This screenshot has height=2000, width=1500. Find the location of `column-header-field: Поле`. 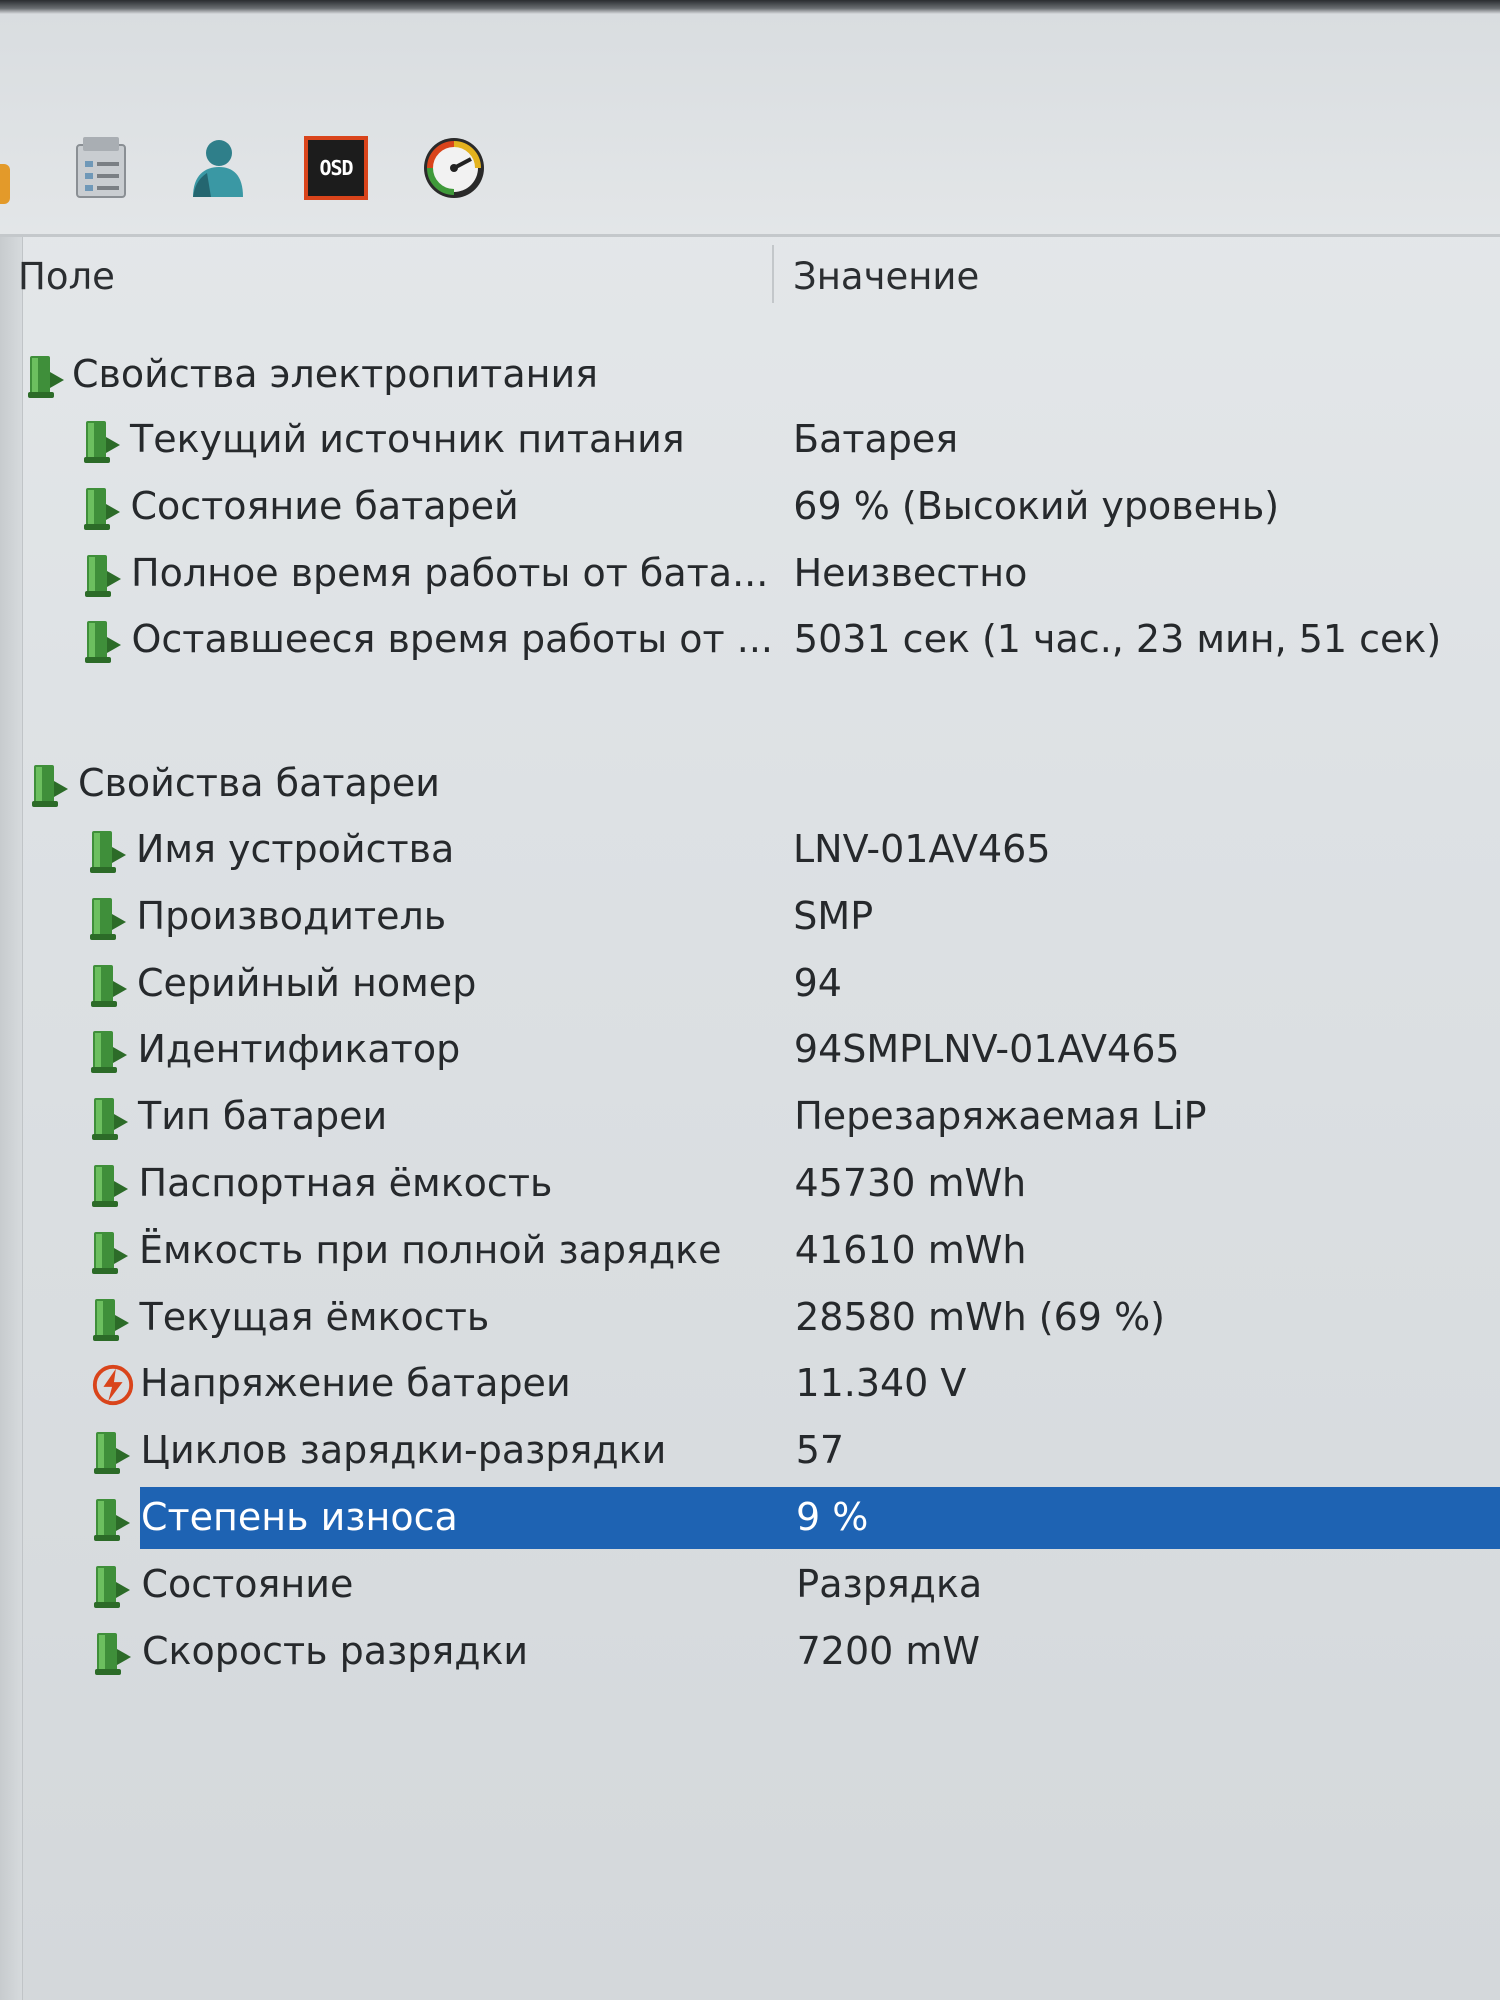

column-header-field: Поле is located at coordinates (66, 276).